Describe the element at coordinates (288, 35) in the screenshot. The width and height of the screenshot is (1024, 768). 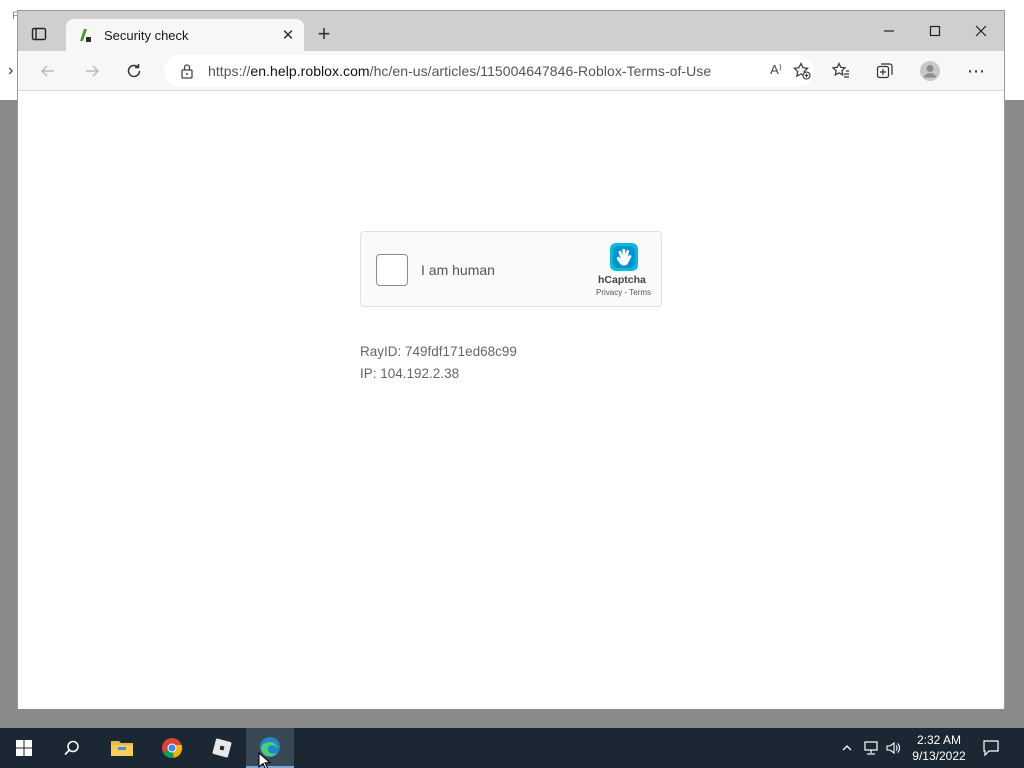
I see `tab-close-icon: ✕` at that location.